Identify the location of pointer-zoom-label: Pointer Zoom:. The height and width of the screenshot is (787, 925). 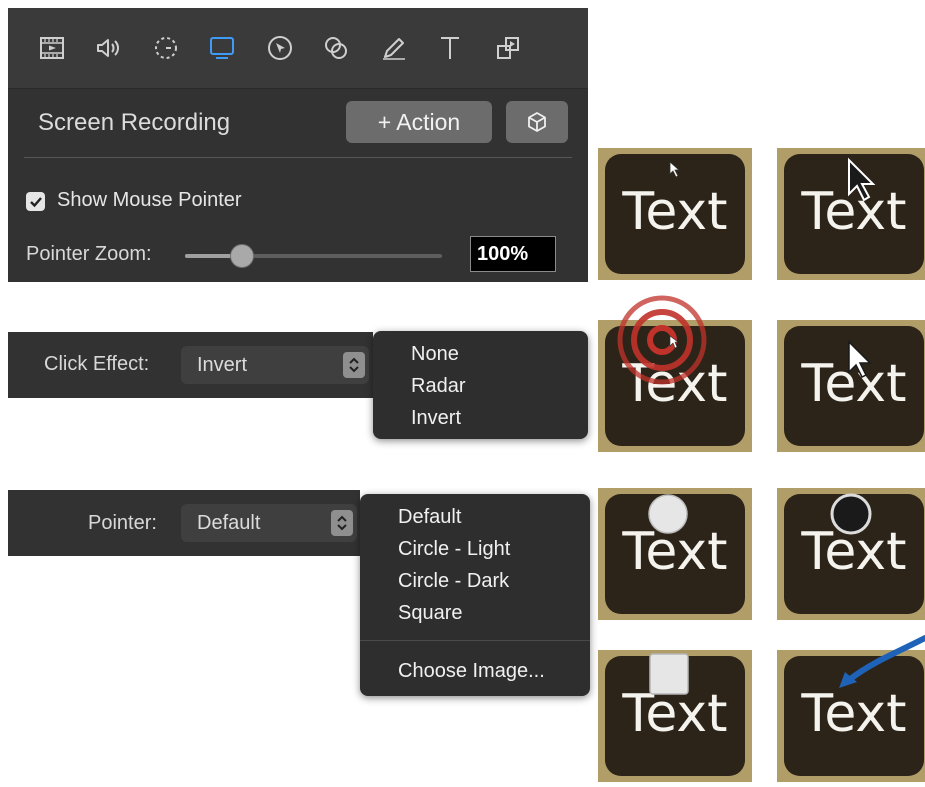
(89, 254).